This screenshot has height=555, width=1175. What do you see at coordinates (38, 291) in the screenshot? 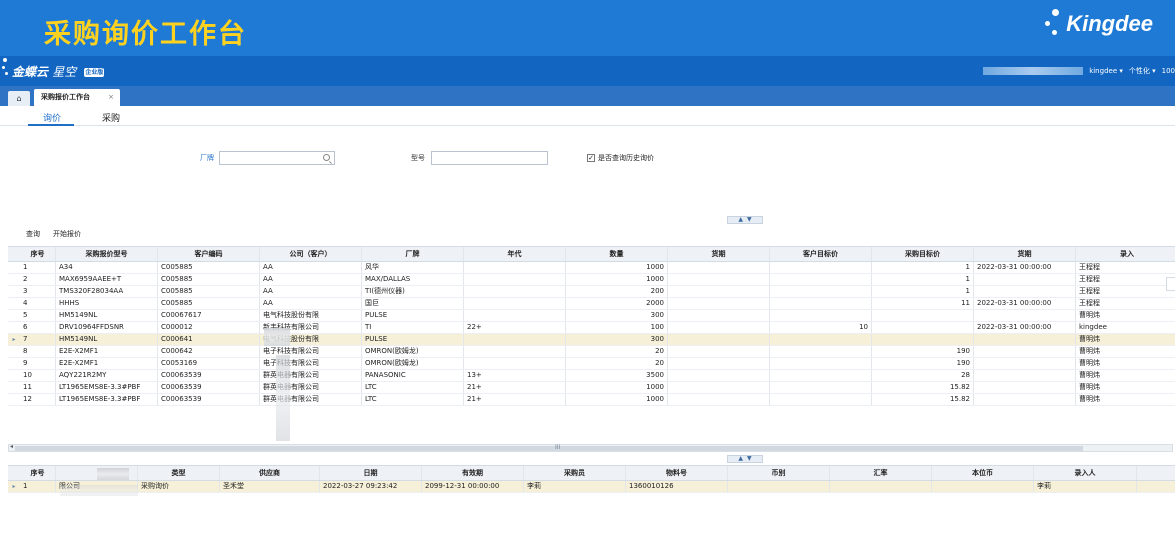
I see `table-cell: 3` at bounding box center [38, 291].